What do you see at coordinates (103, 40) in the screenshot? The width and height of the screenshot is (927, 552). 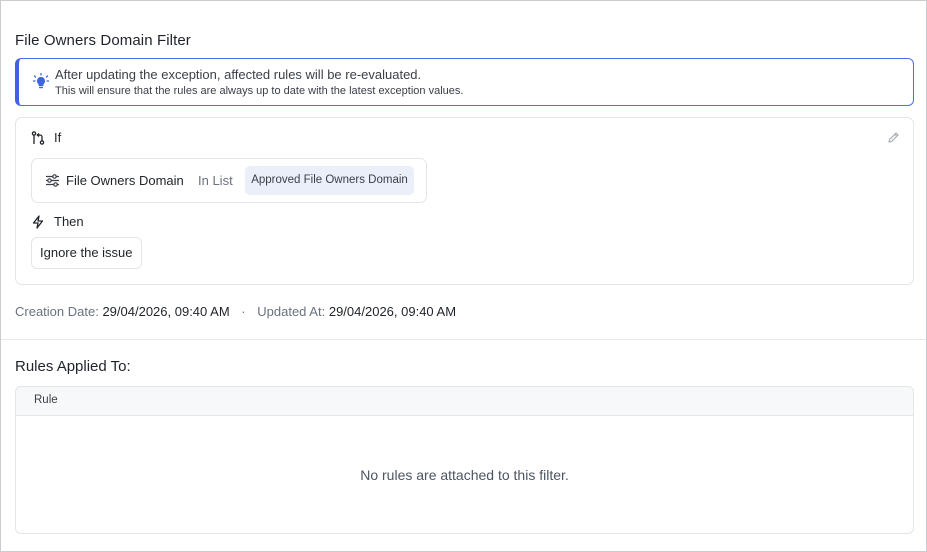 I see `page-title: File Owners Domain Filter` at bounding box center [103, 40].